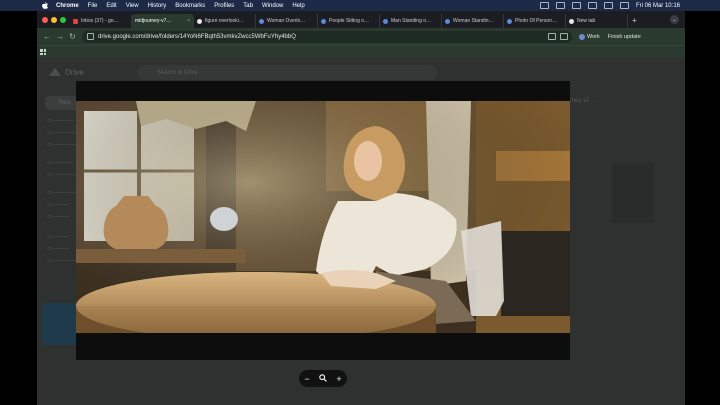  I want to click on tab-search-chevron-icon: ⌄, so click(674, 19).